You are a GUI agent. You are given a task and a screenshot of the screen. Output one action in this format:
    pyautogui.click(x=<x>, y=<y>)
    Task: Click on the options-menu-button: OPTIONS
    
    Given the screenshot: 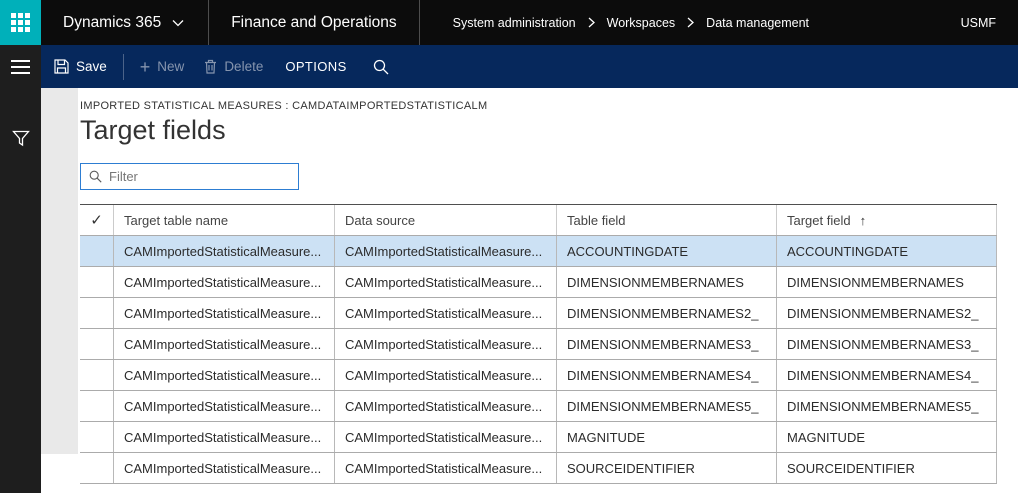 What is the action you would take?
    pyautogui.click(x=315, y=66)
    